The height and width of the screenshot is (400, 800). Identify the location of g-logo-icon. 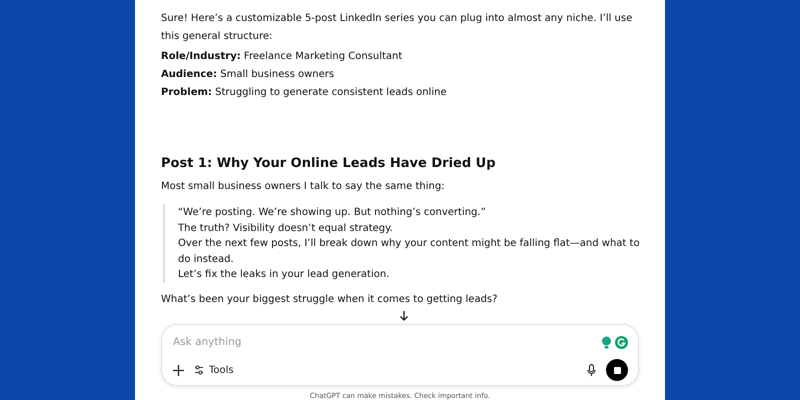
(621, 342).